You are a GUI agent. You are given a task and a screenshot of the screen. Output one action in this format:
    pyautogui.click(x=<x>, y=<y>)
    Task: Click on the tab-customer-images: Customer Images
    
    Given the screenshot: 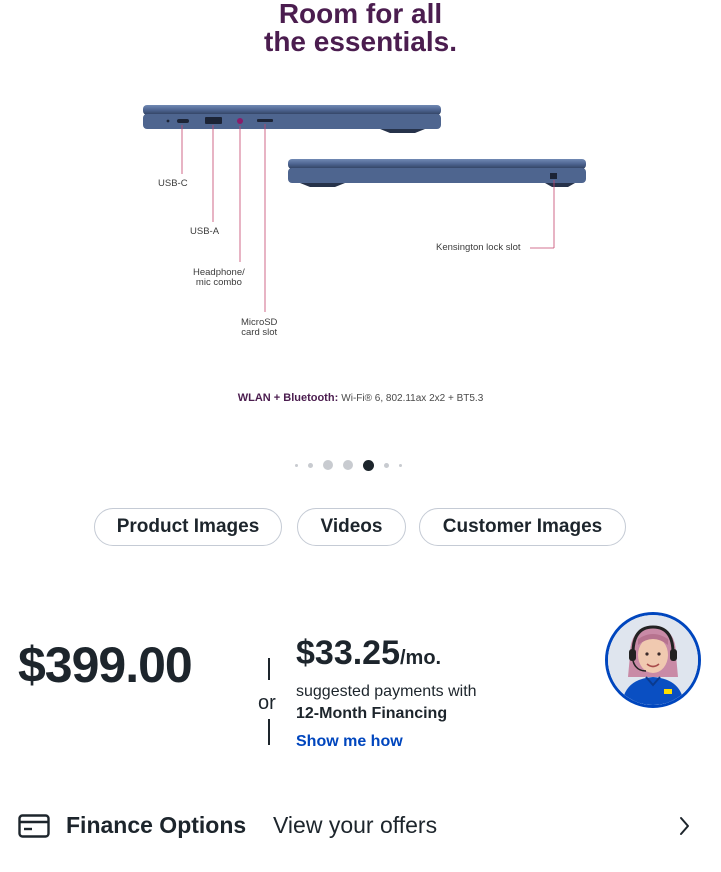 What is the action you would take?
    pyautogui.click(x=522, y=527)
    